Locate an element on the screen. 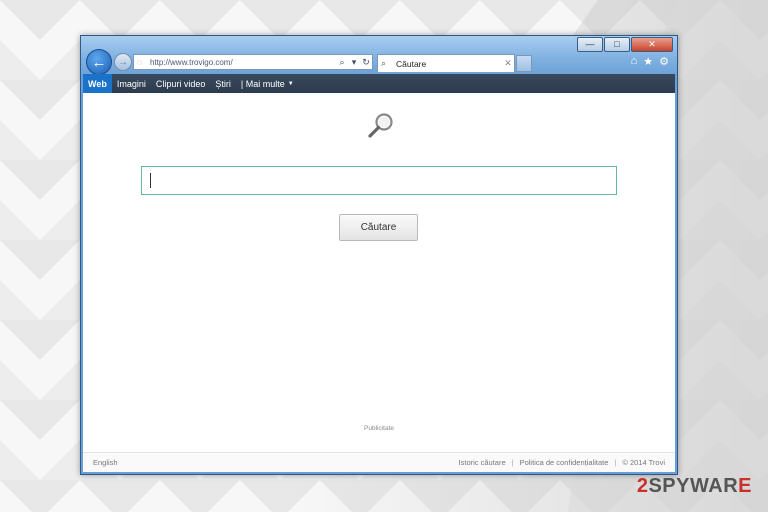 The image size is (768, 512). forward-button: → is located at coordinates (123, 62).